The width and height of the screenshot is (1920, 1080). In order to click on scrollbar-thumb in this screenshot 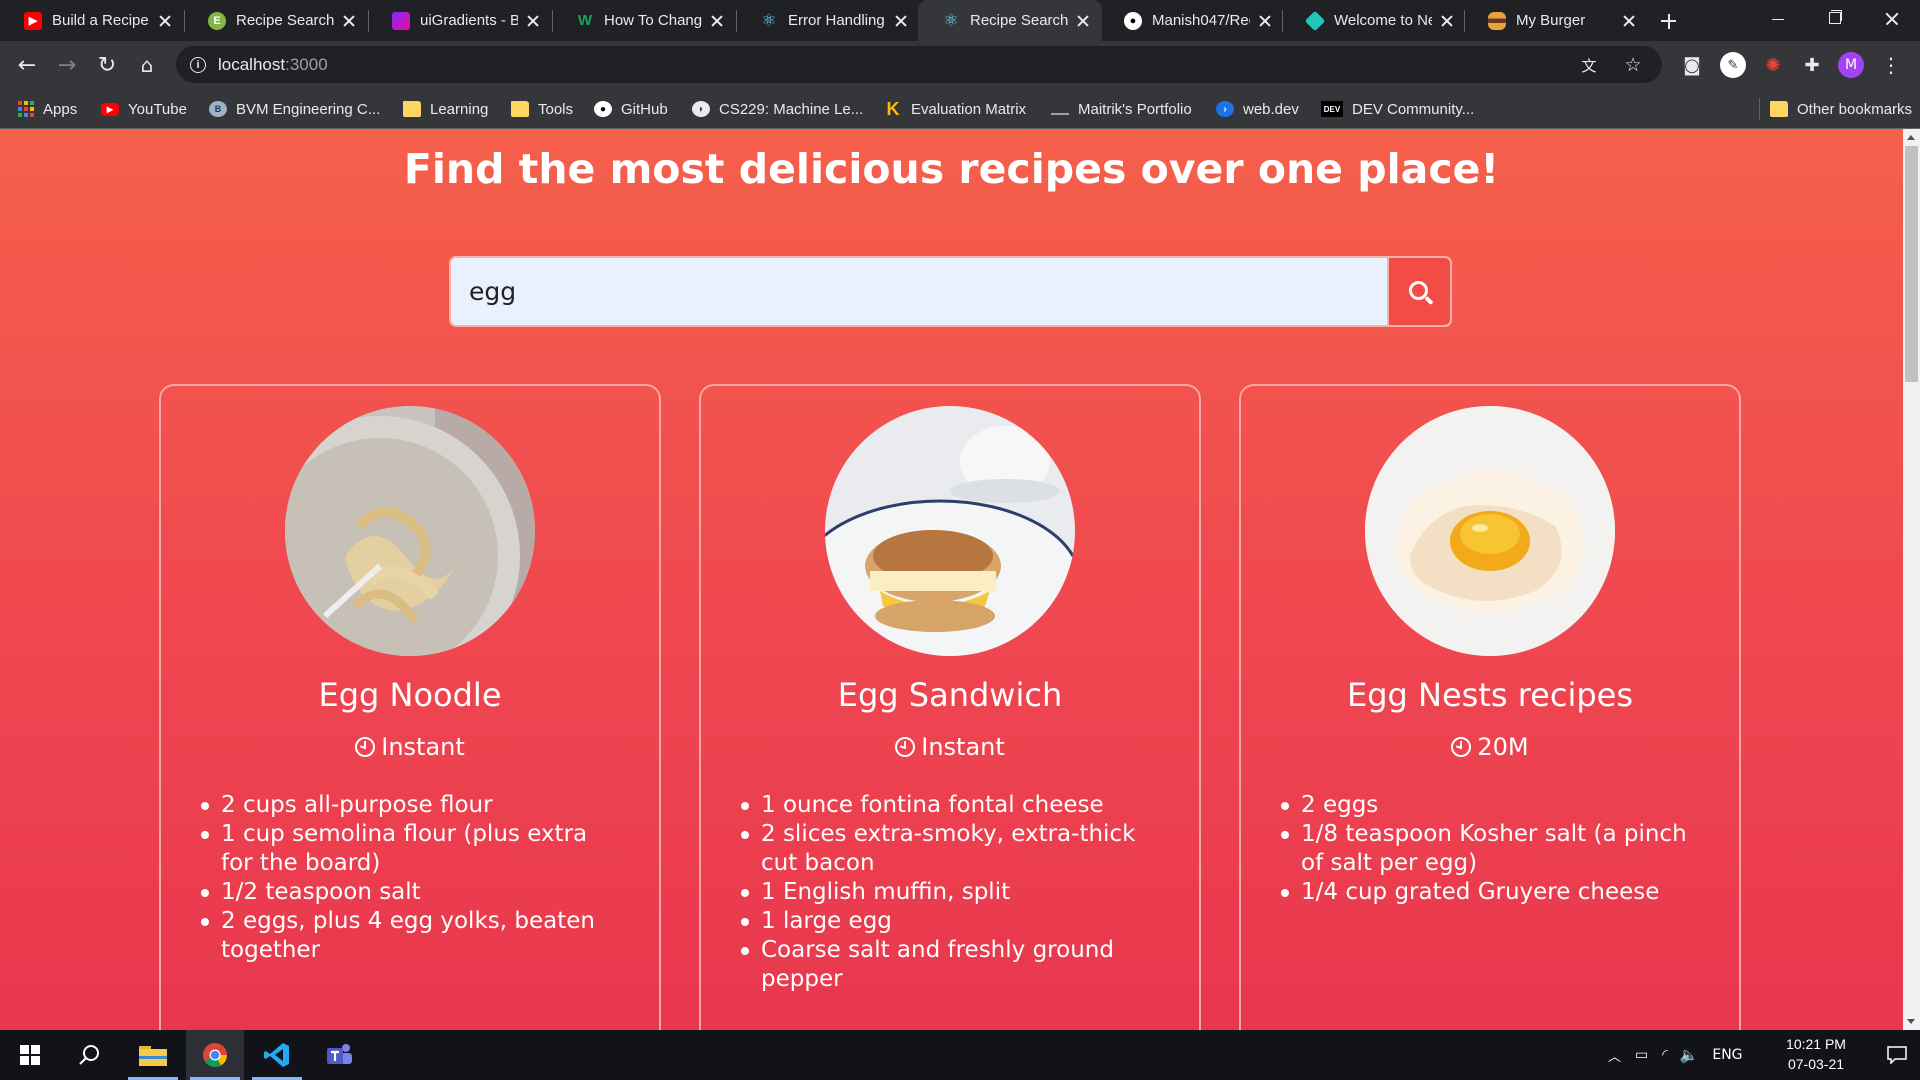, I will do `click(1911, 264)`.